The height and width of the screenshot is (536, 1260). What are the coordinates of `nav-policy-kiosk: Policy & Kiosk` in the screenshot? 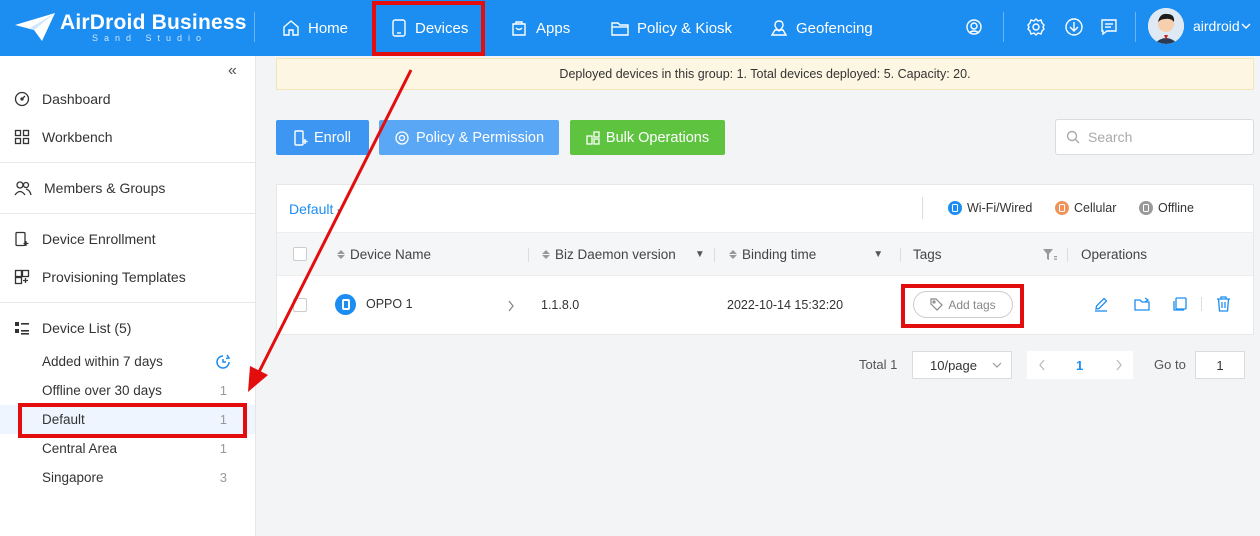 It's located at (671, 28).